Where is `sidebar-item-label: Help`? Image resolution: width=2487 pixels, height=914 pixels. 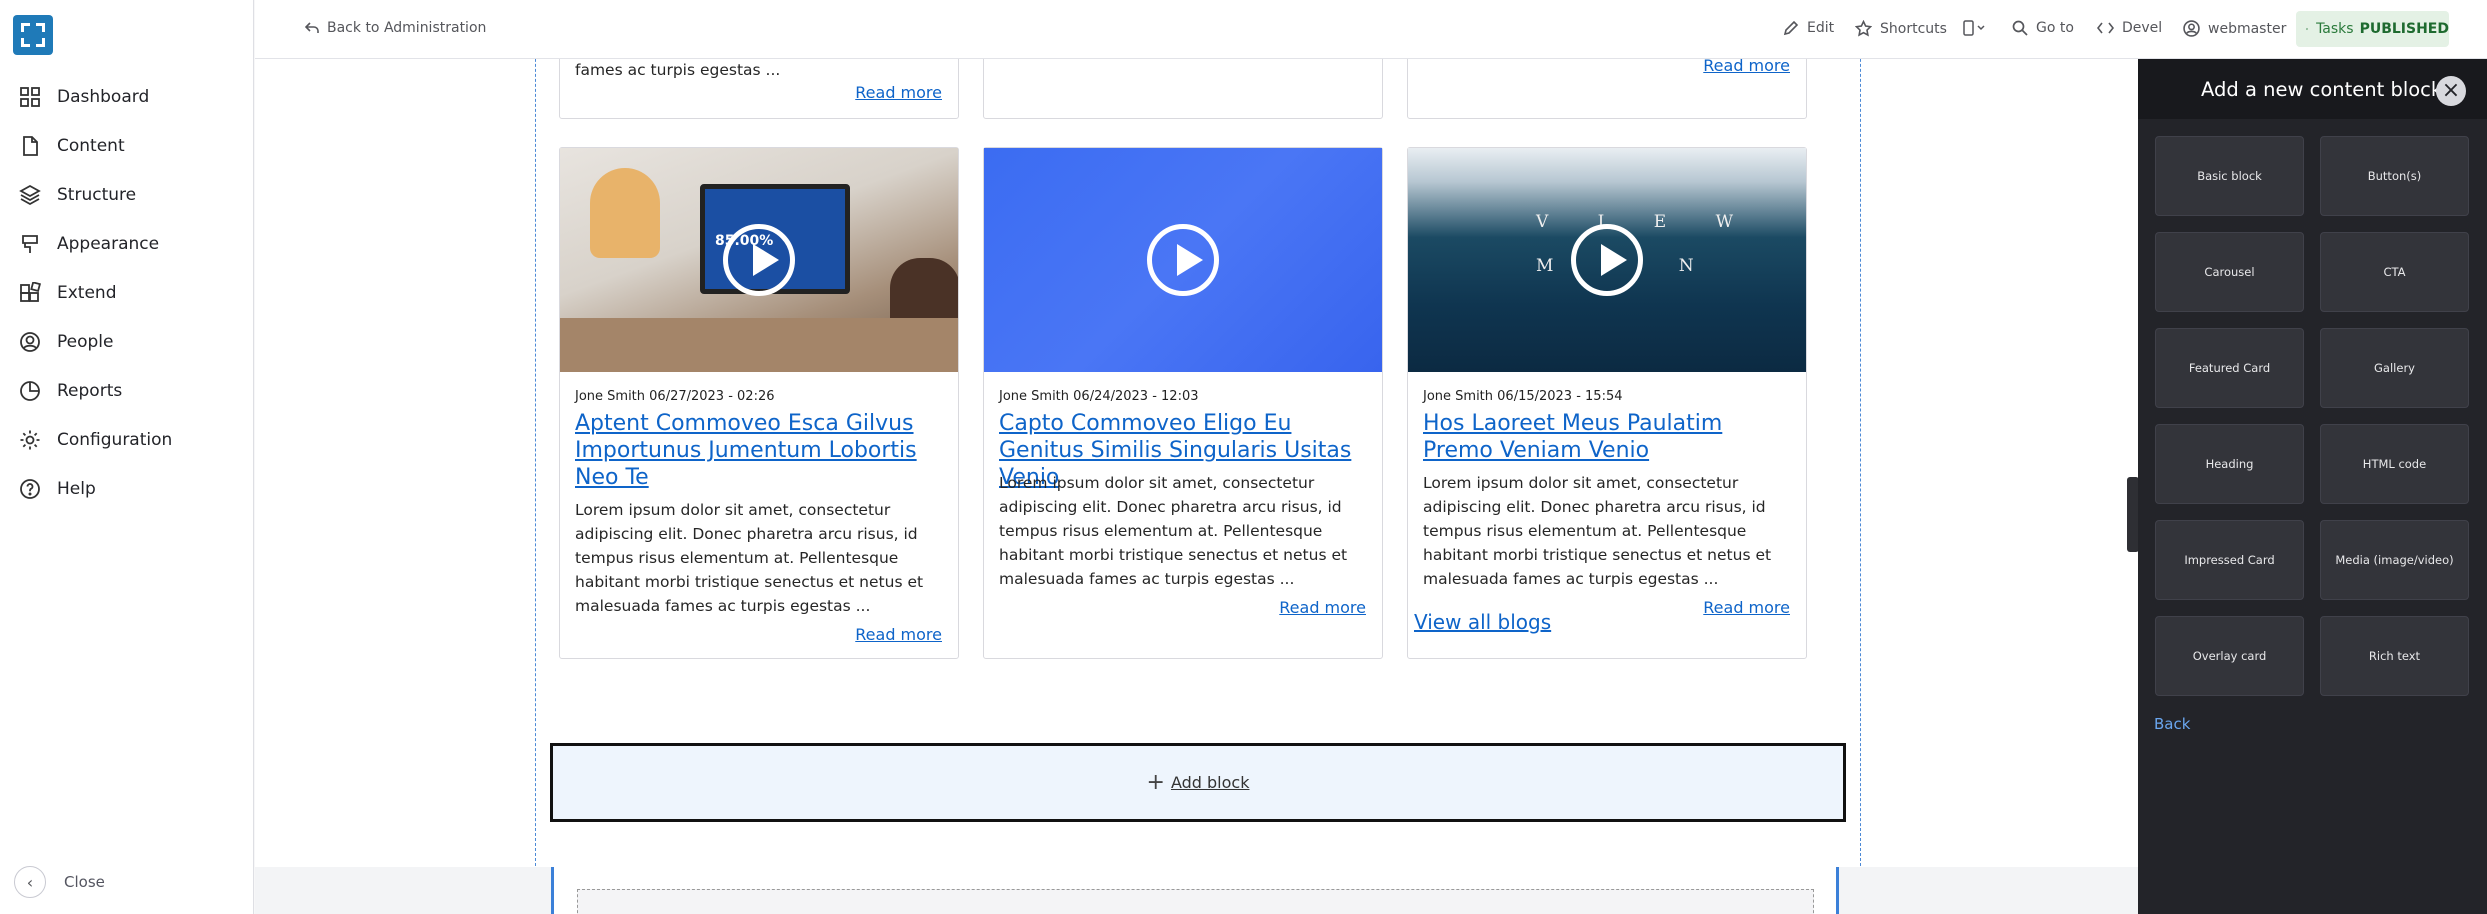
sidebar-item-label: Help is located at coordinates (76, 489).